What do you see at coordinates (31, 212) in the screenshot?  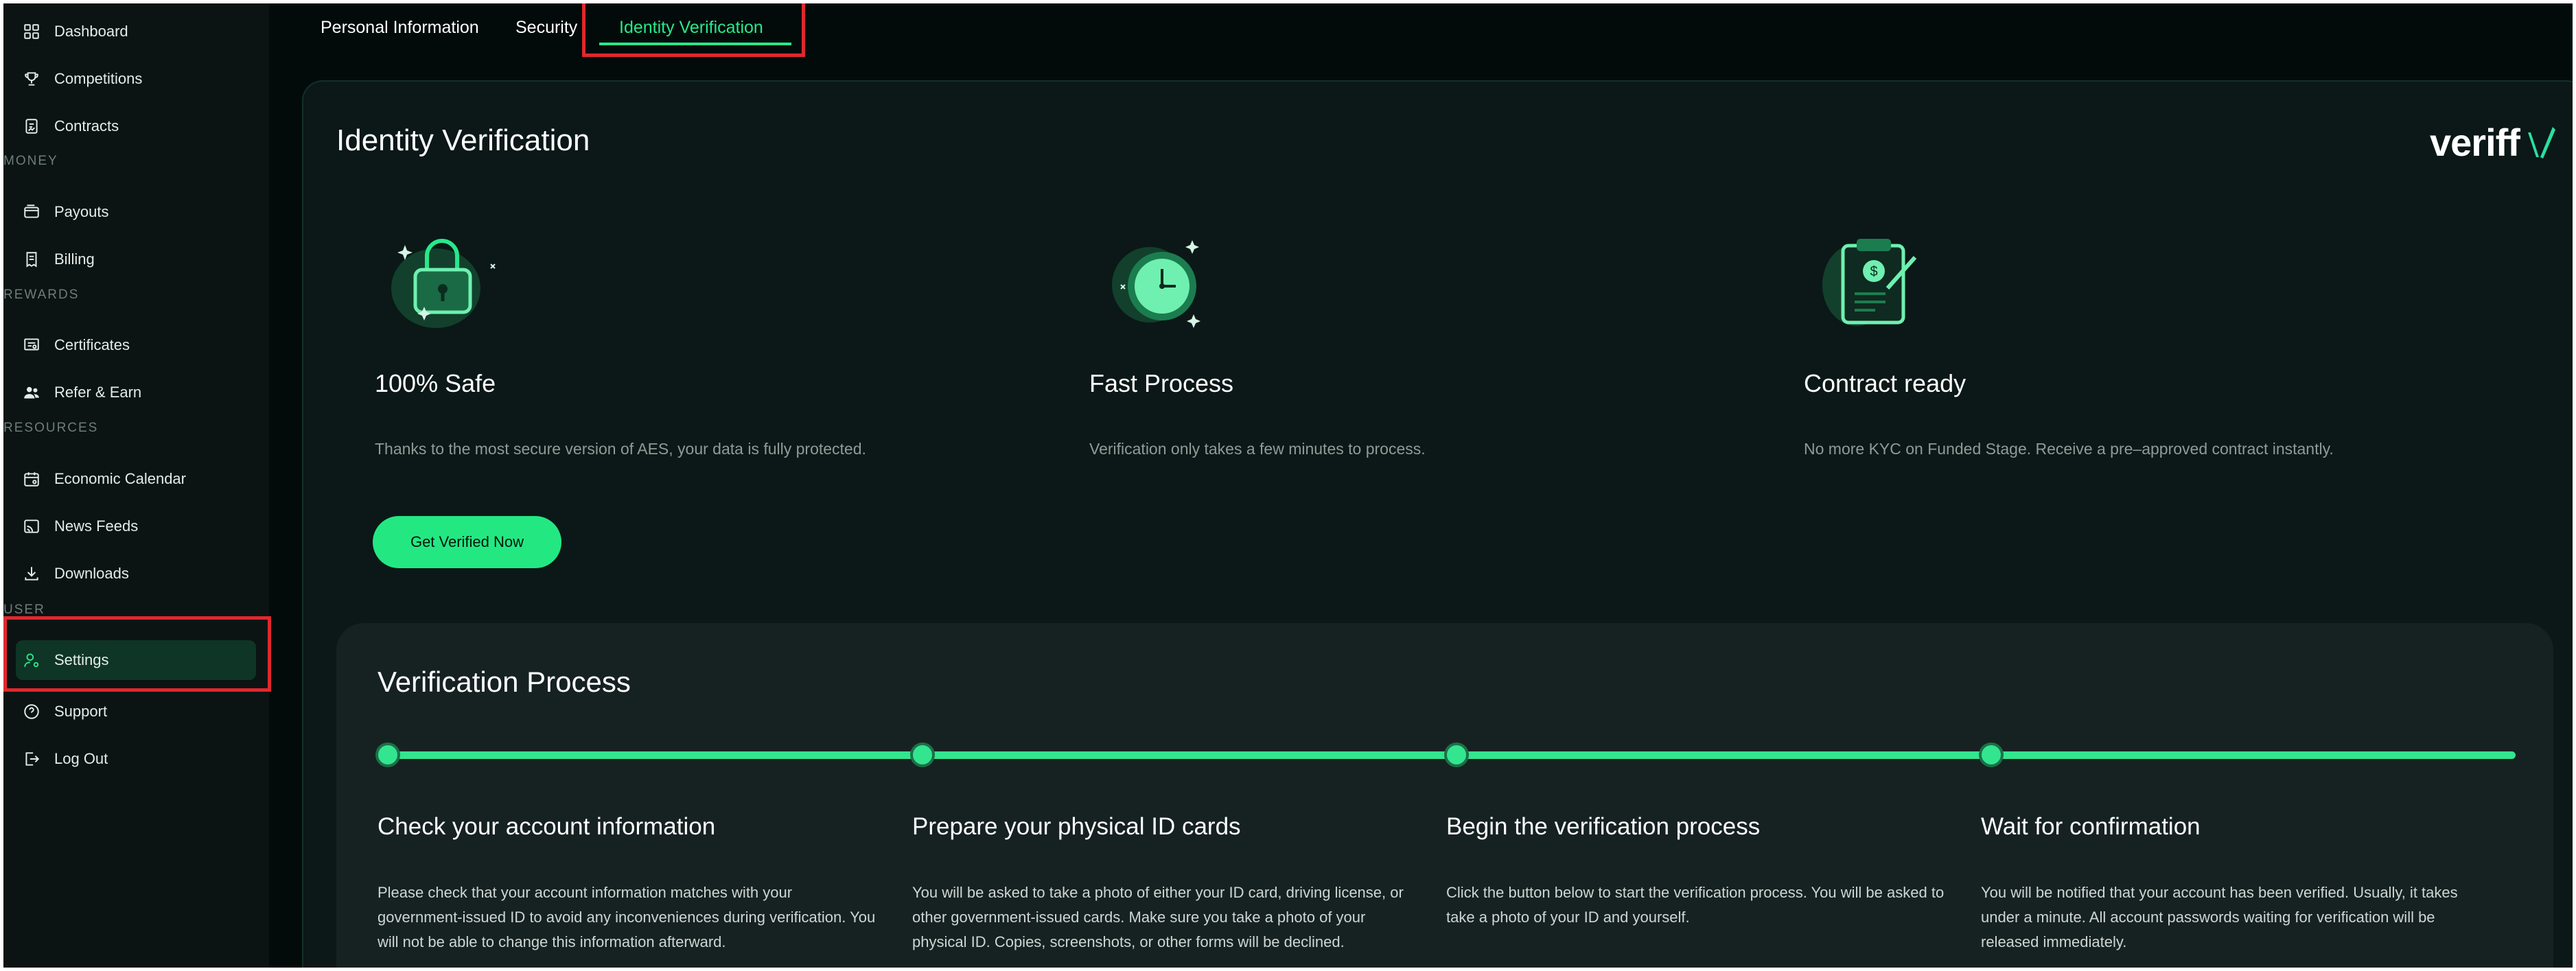 I see `wallet-icon` at bounding box center [31, 212].